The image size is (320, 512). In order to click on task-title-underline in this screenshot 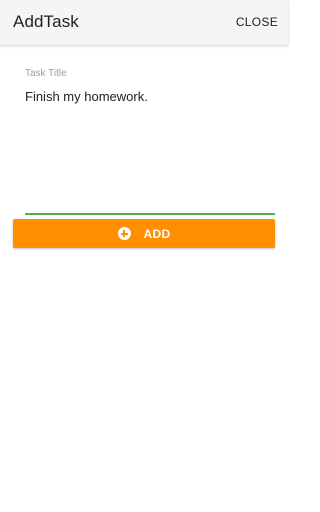, I will do `click(150, 214)`.